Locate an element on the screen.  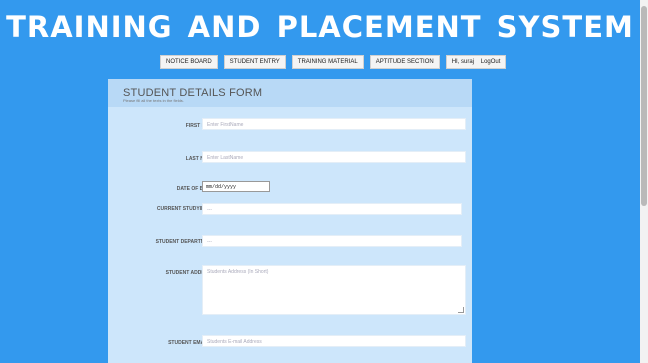
nav-aptitude-section: APTITUDE SECTION is located at coordinates (404, 62).